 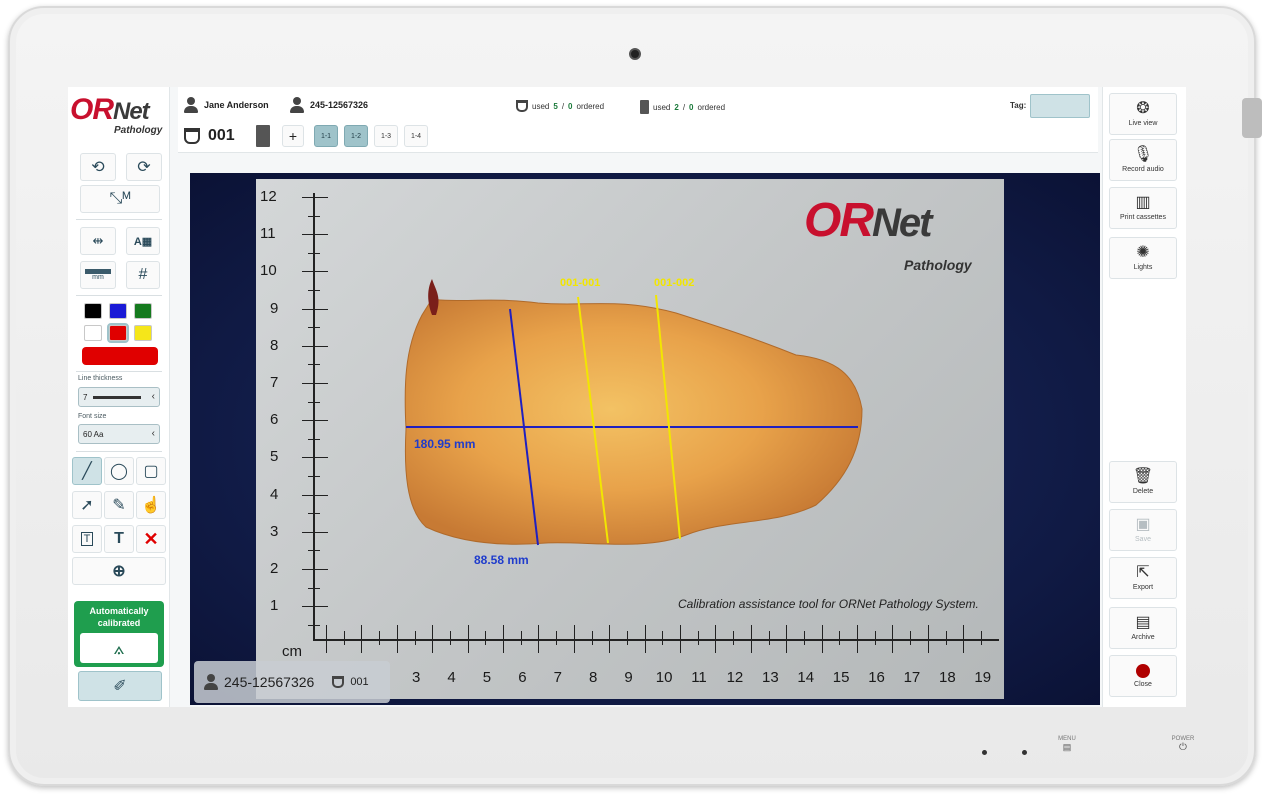 I want to click on print-cassettes-button: ▥ Print cassettes, so click(x=1143, y=208).